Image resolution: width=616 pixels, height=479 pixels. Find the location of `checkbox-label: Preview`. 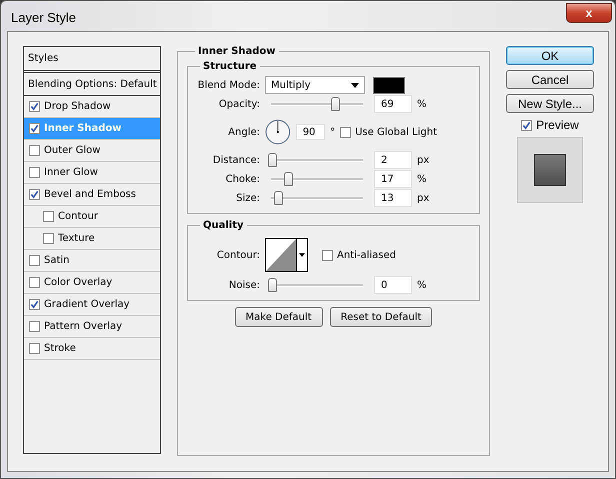

checkbox-label: Preview is located at coordinates (557, 125).